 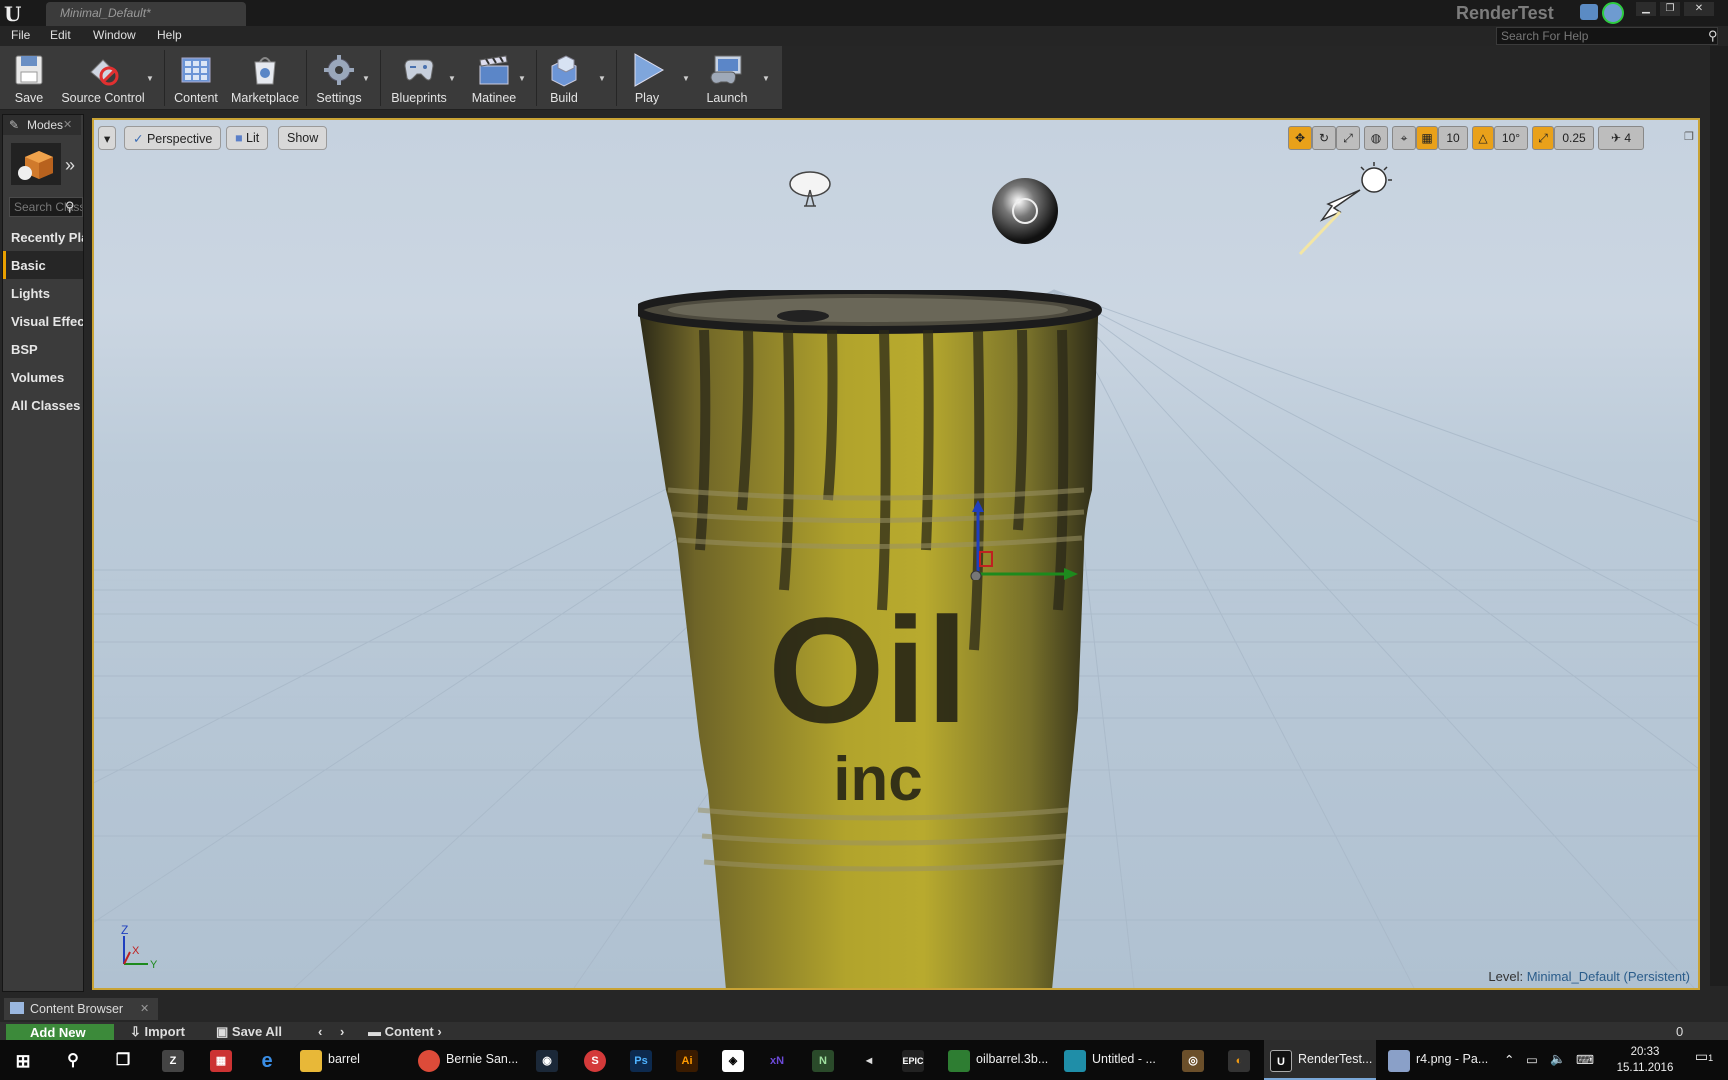 What do you see at coordinates (152, 78) in the screenshot?
I see `source-control-dropdown-arrow-icon: ▼` at bounding box center [152, 78].